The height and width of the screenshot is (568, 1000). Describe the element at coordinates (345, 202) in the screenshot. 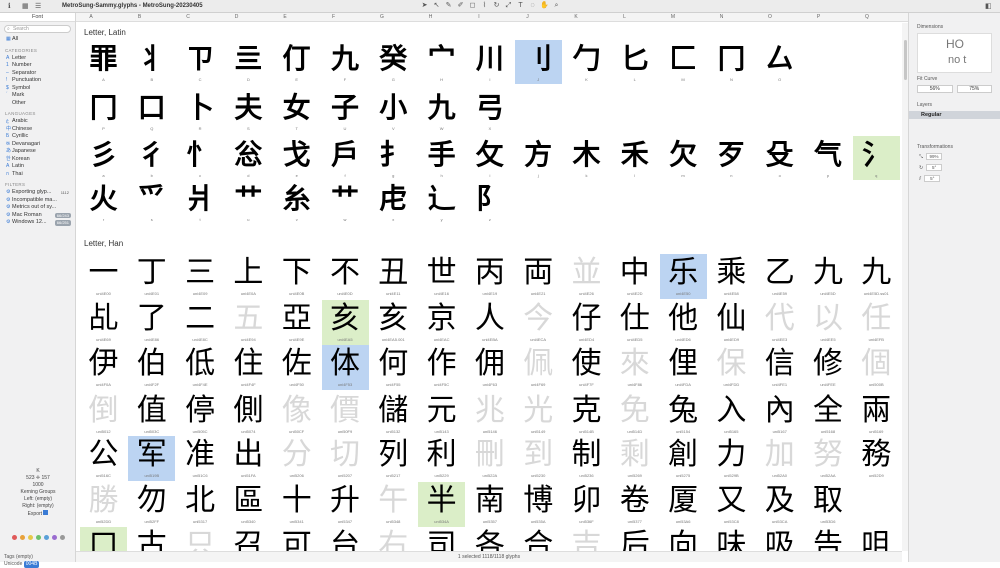

I see `glyph-cell: 艹w` at that location.